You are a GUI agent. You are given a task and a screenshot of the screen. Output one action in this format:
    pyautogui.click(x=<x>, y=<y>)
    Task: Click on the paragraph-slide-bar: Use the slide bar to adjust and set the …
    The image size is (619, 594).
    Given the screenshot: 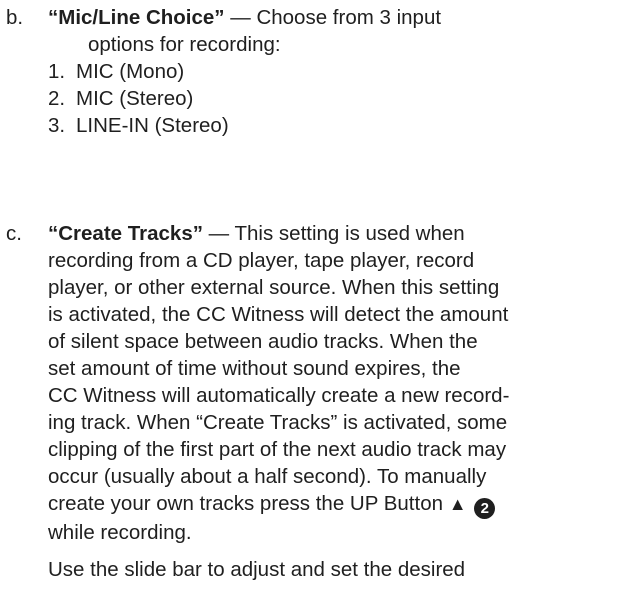 What is the action you would take?
    pyautogui.click(x=257, y=569)
    